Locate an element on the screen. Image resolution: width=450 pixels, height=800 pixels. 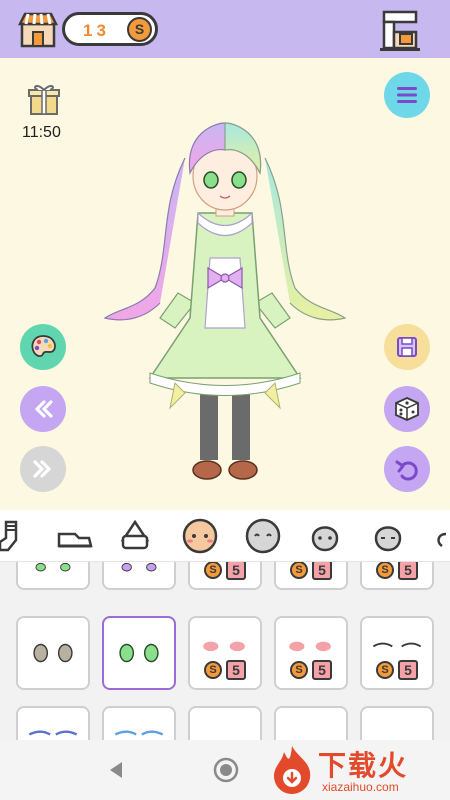
watermark: 下载火 xiazaihuo.com is located at coordinates (358, 770).